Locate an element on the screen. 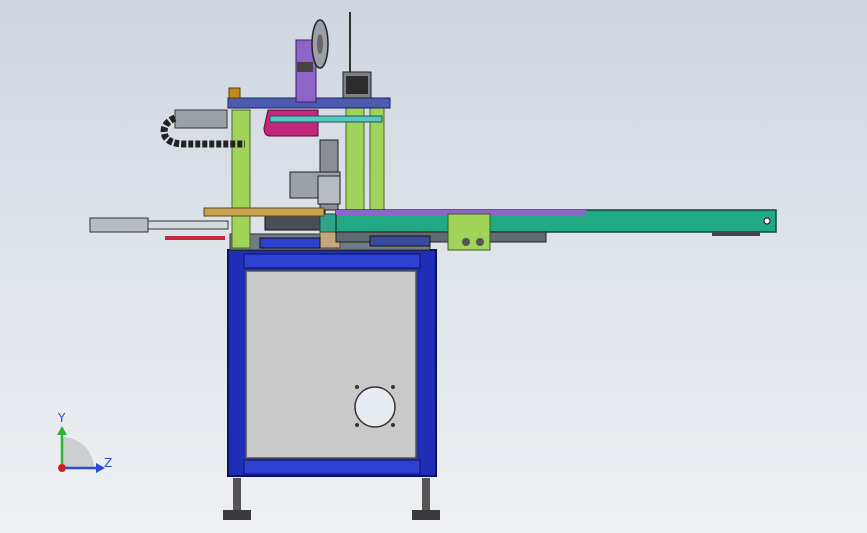 The image size is (867, 533). cabinet-side-panel is located at coordinates (331, 364).